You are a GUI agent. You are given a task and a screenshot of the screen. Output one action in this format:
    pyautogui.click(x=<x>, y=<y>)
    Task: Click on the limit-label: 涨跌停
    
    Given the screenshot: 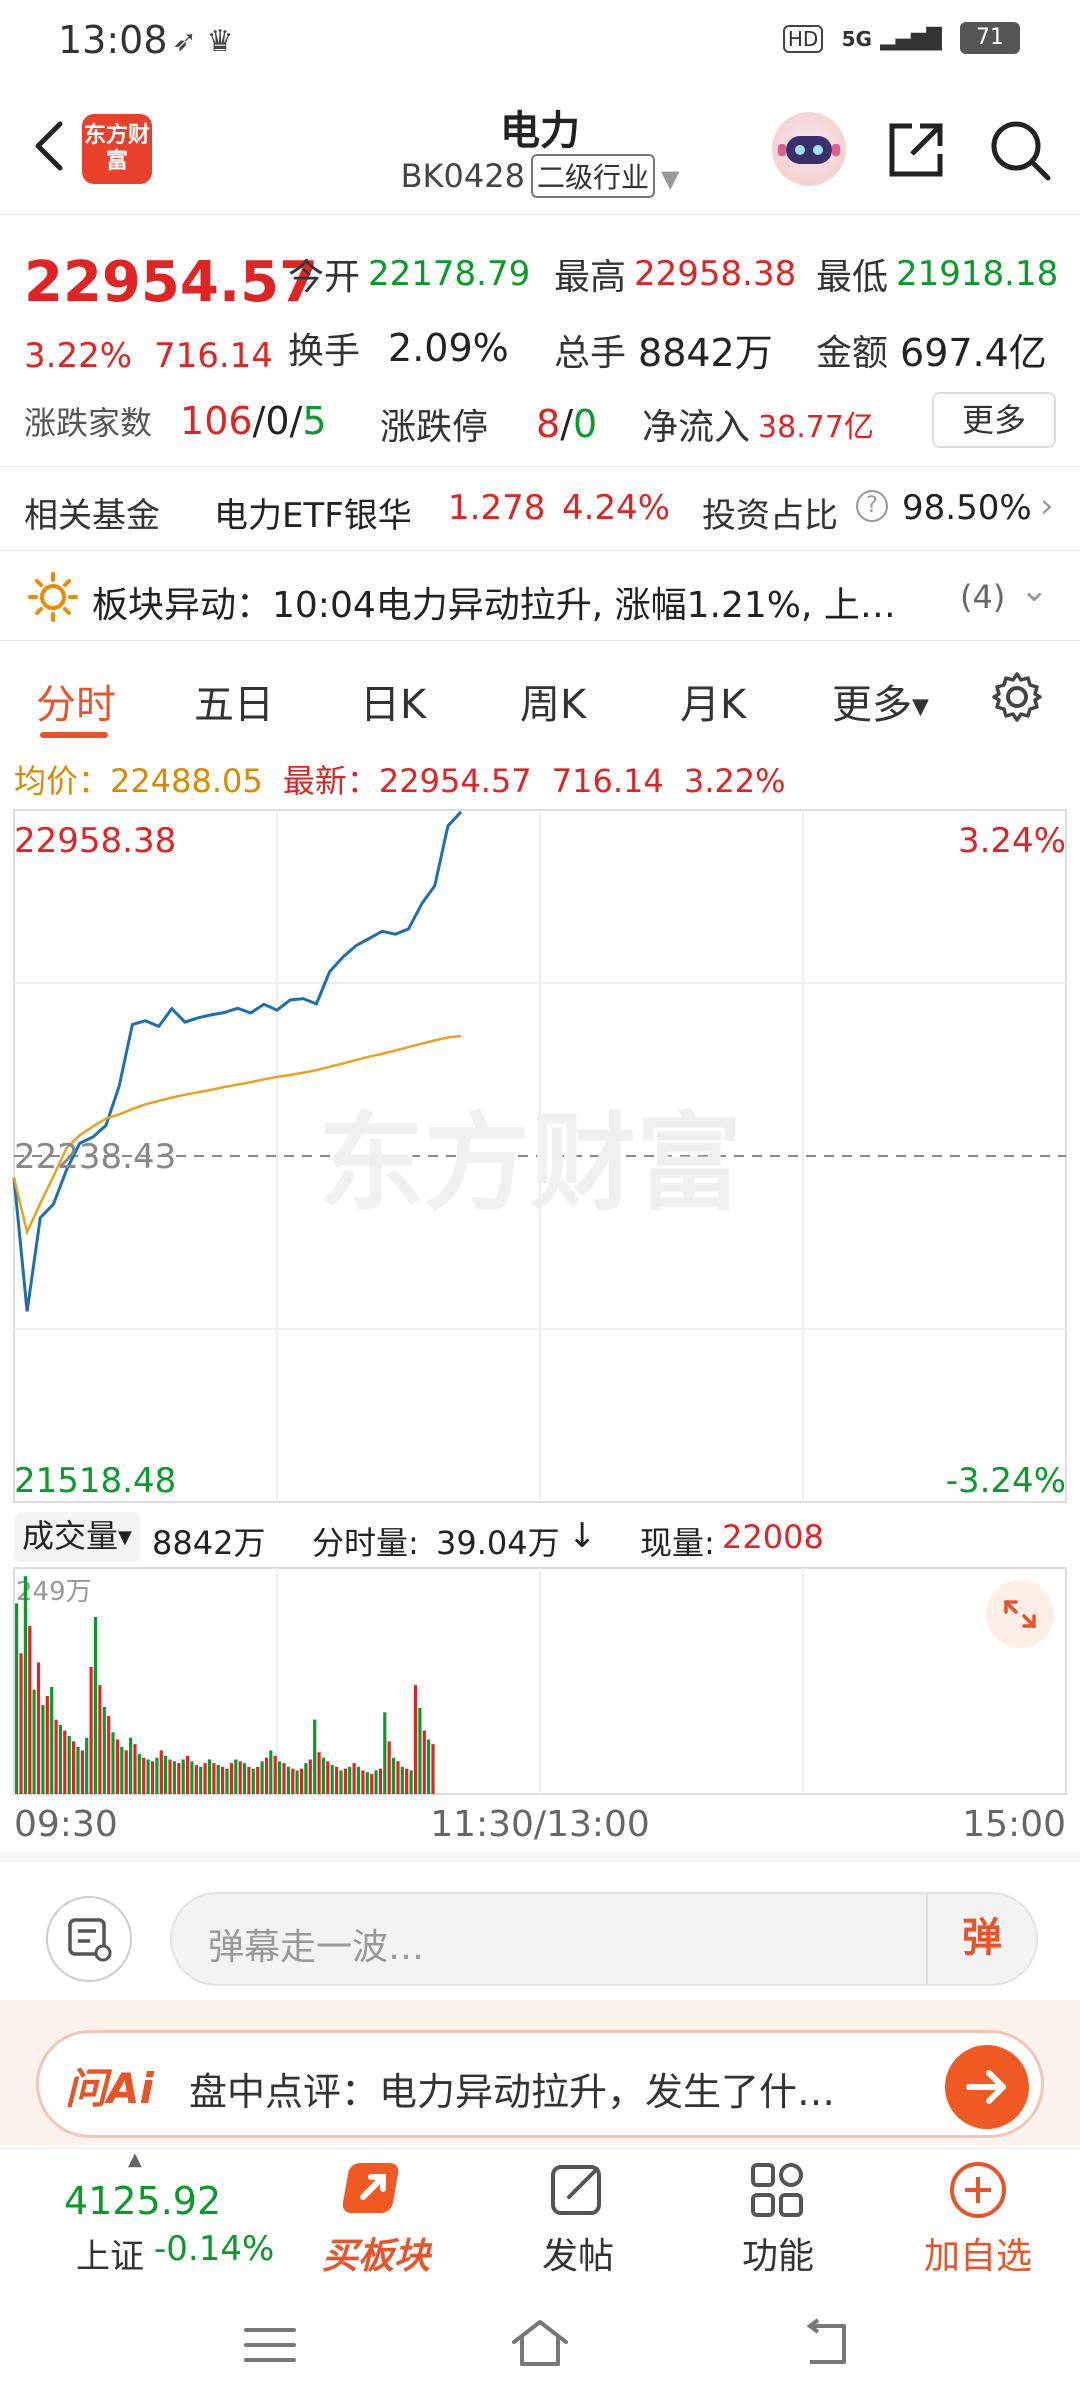 What is the action you would take?
    pyautogui.click(x=434, y=427)
    